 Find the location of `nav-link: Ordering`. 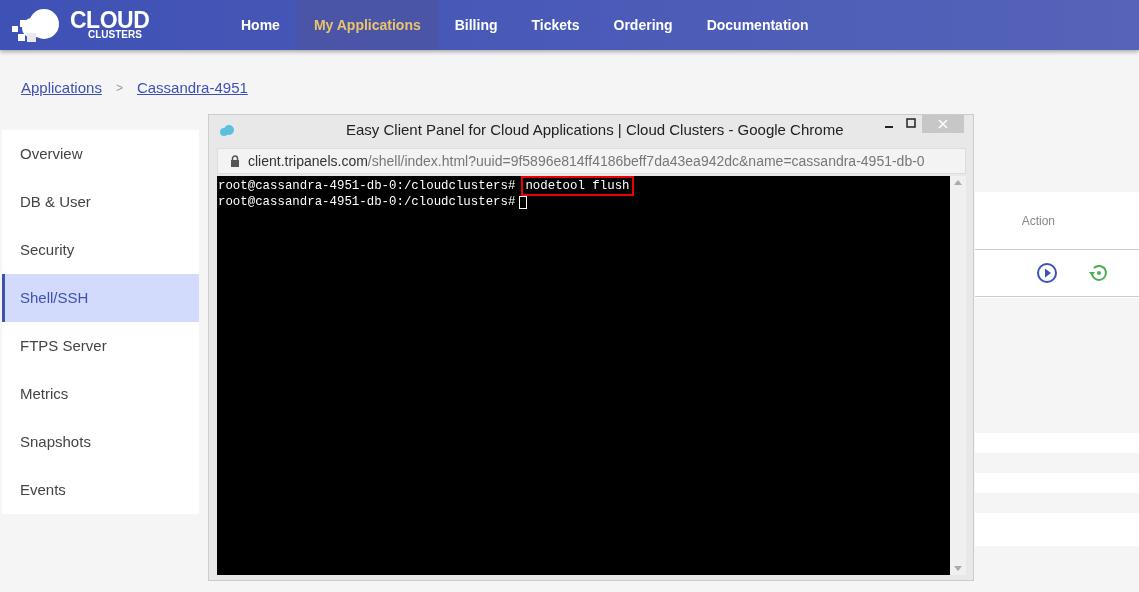

nav-link: Ordering is located at coordinates (643, 25).